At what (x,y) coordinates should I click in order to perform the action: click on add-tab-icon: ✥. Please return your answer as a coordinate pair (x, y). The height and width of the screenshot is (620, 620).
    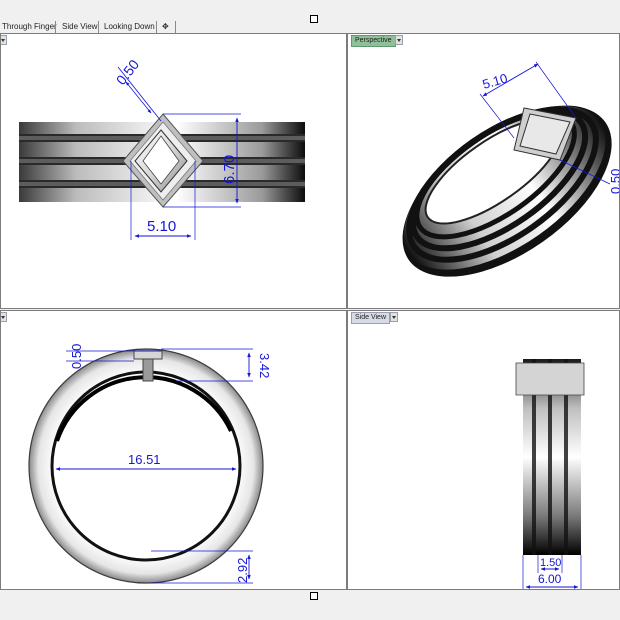
    Looking at the image, I should click on (165, 27).